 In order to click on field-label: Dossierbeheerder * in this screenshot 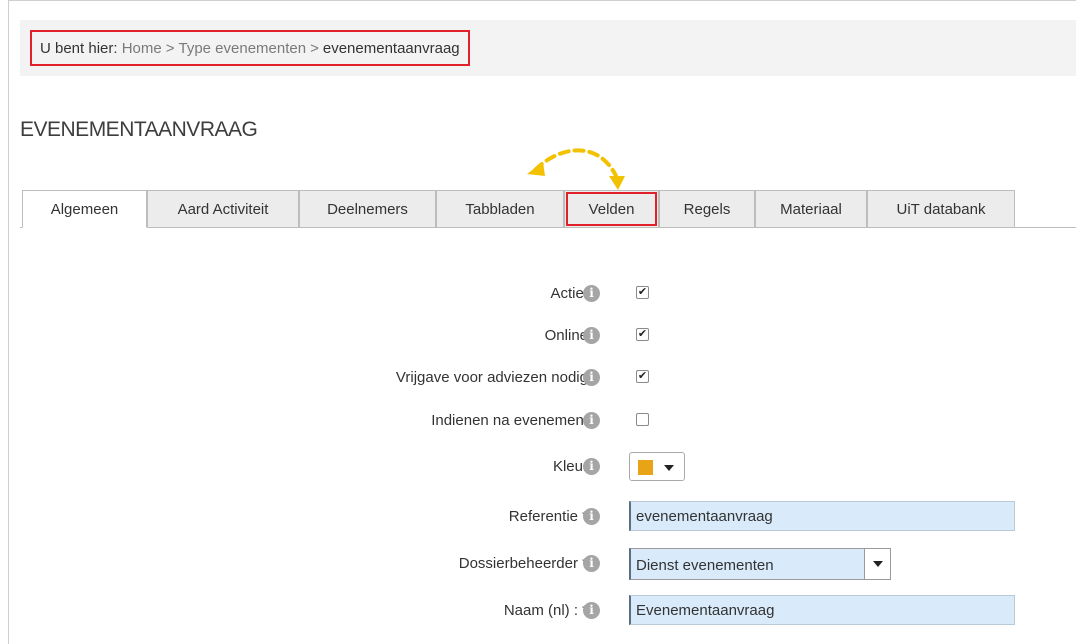, I will do `click(523, 563)`.